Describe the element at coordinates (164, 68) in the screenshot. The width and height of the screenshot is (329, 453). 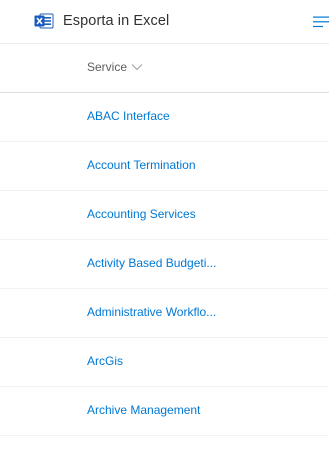
I see `column-header-row: Service` at that location.